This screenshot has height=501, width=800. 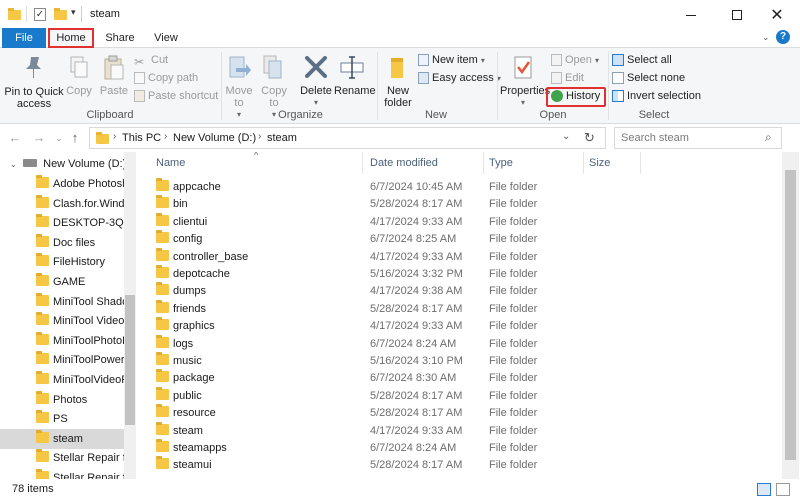 What do you see at coordinates (501, 163) in the screenshot?
I see `column-header-type: Type` at bounding box center [501, 163].